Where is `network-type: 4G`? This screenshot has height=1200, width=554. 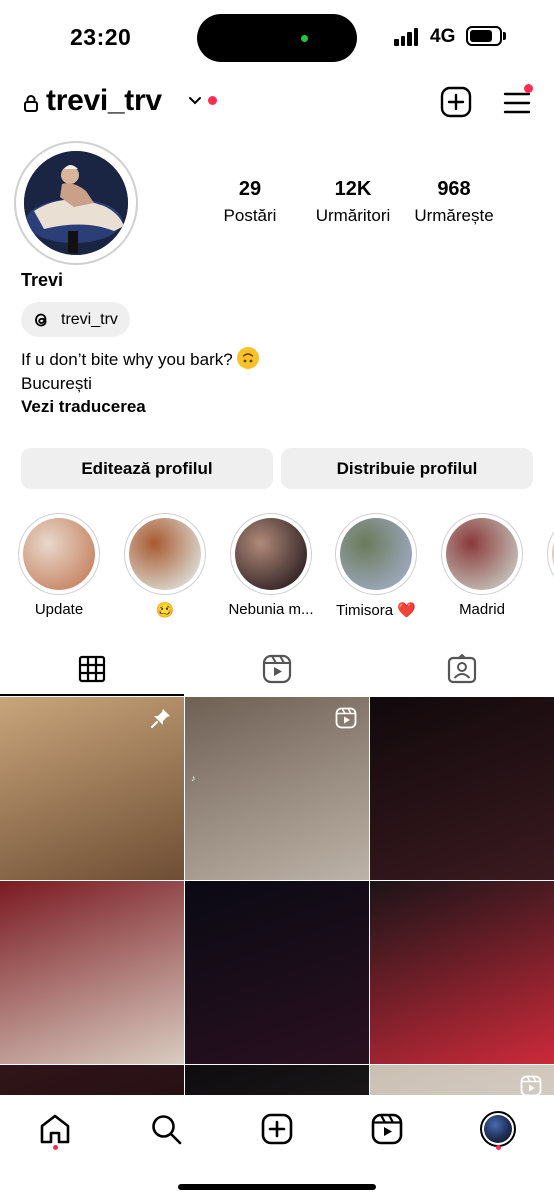 network-type: 4G is located at coordinates (443, 36).